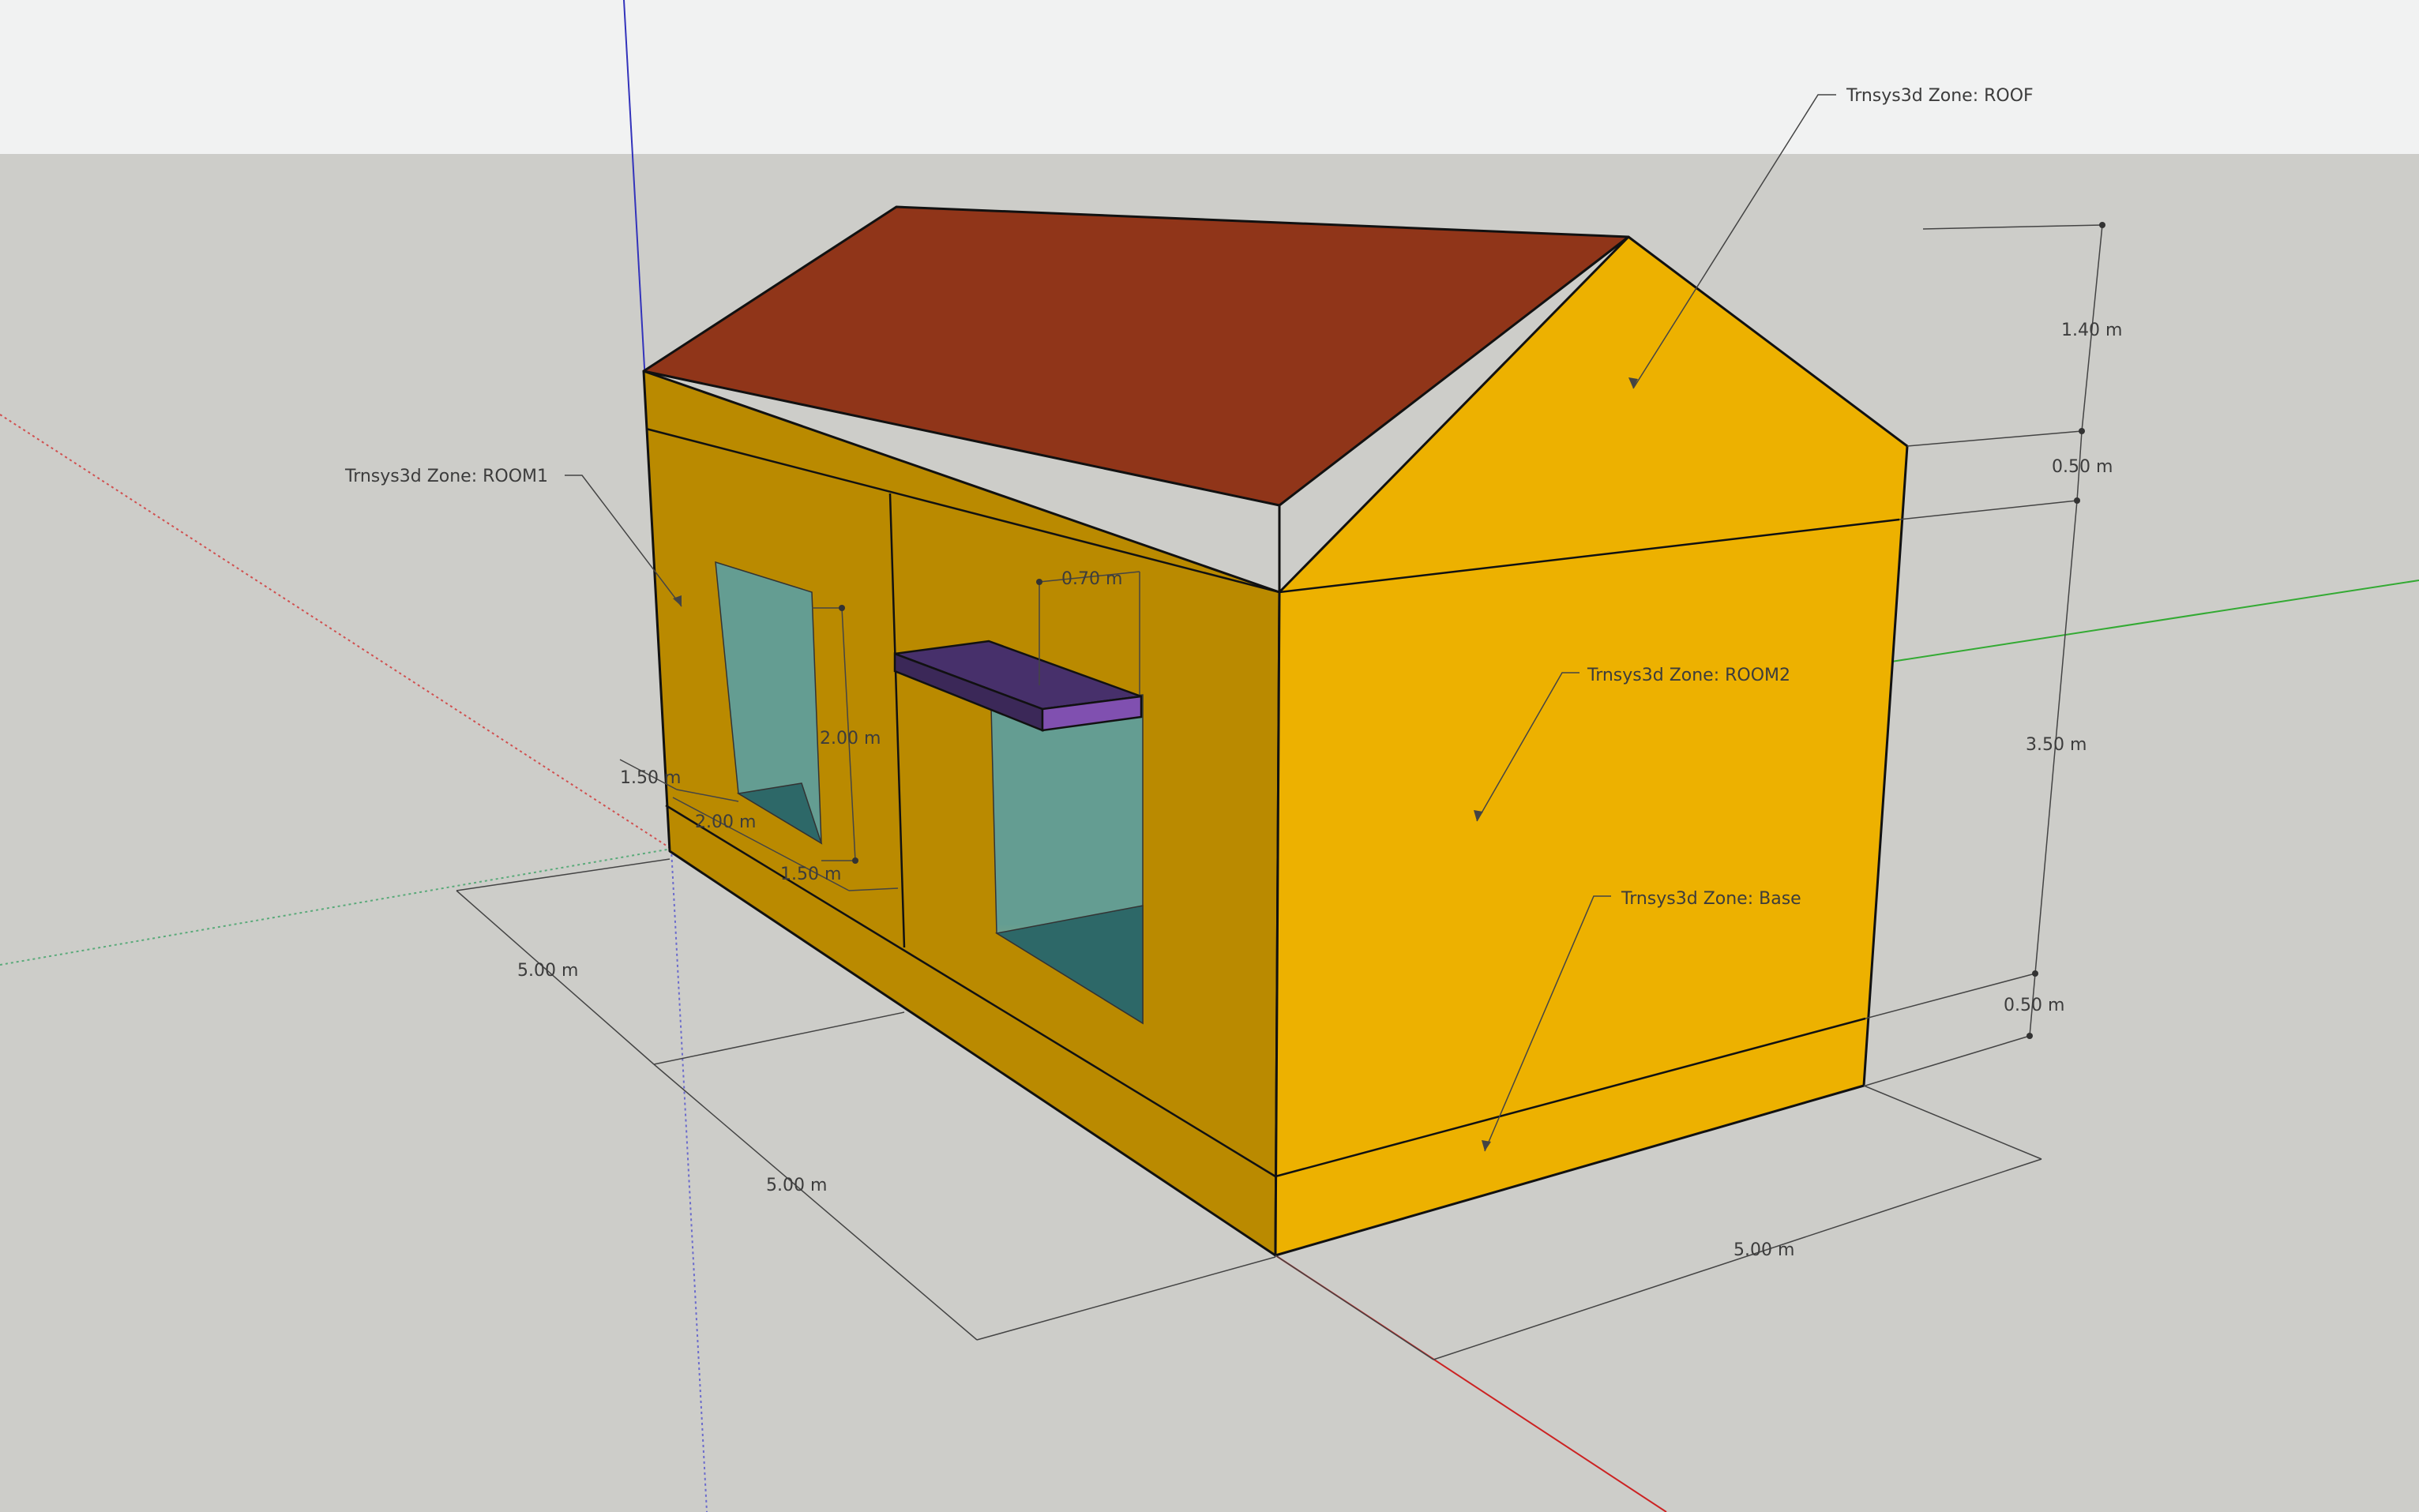  I want to click on dim-shade-depth: 0.70 m, so click(1091, 579).